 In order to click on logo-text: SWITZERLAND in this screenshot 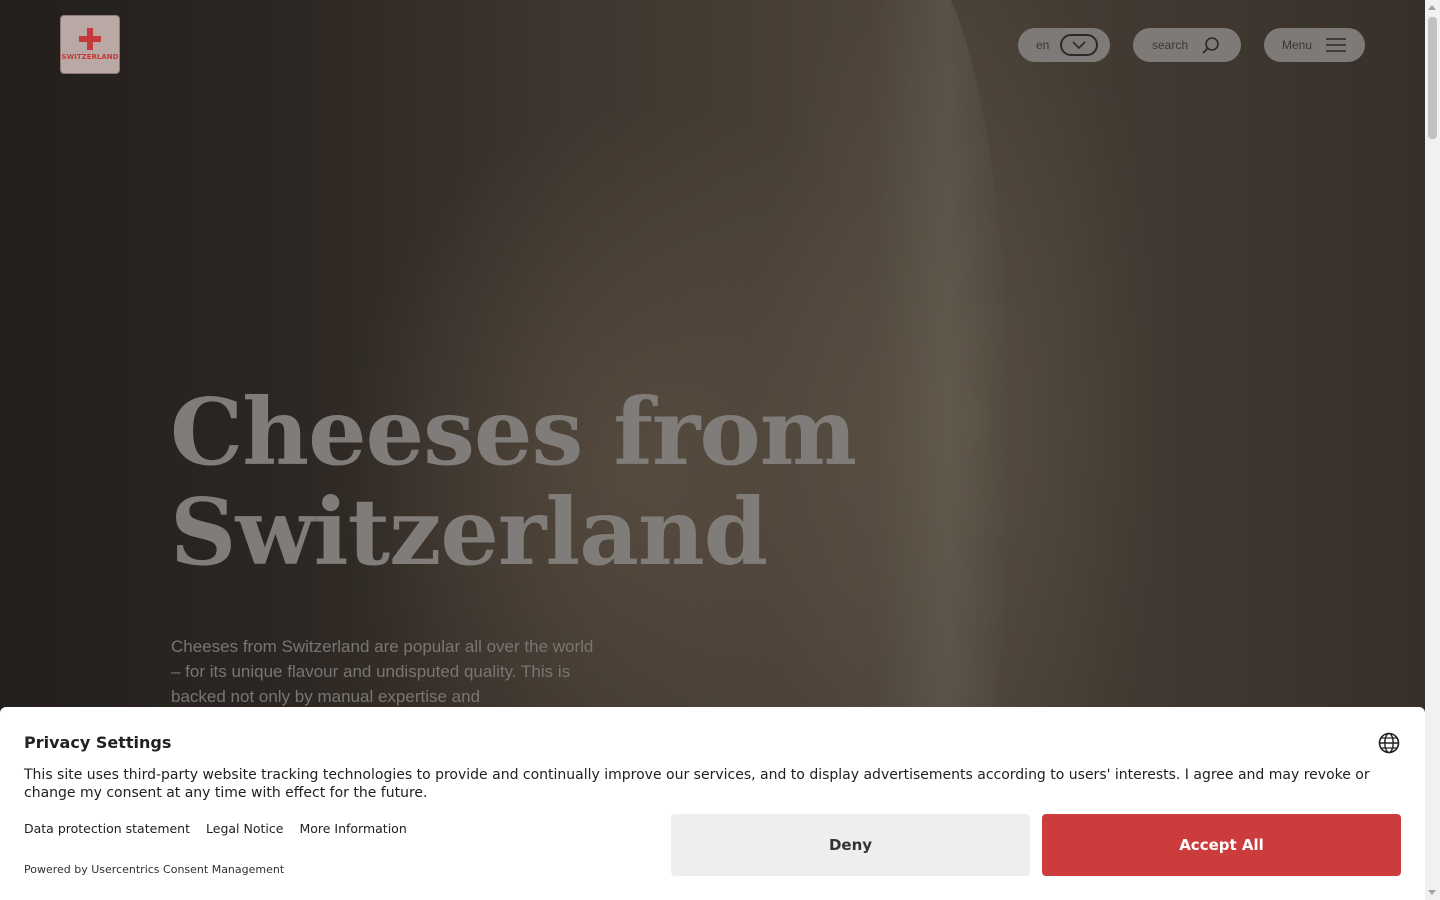, I will do `click(90, 57)`.